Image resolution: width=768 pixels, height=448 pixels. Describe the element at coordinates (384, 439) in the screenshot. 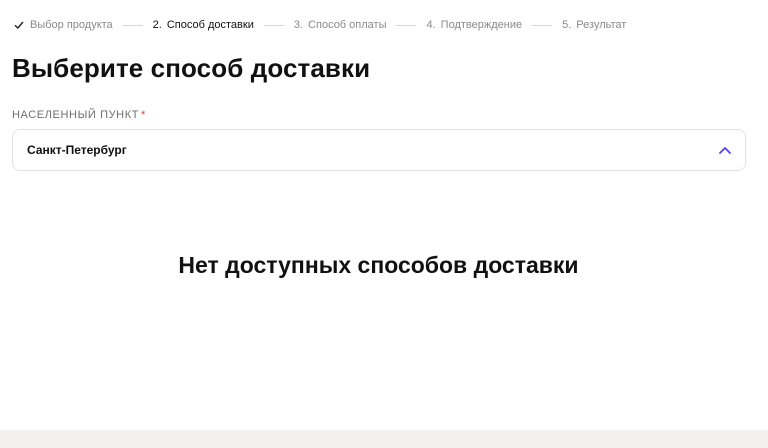

I see `page-footer` at that location.